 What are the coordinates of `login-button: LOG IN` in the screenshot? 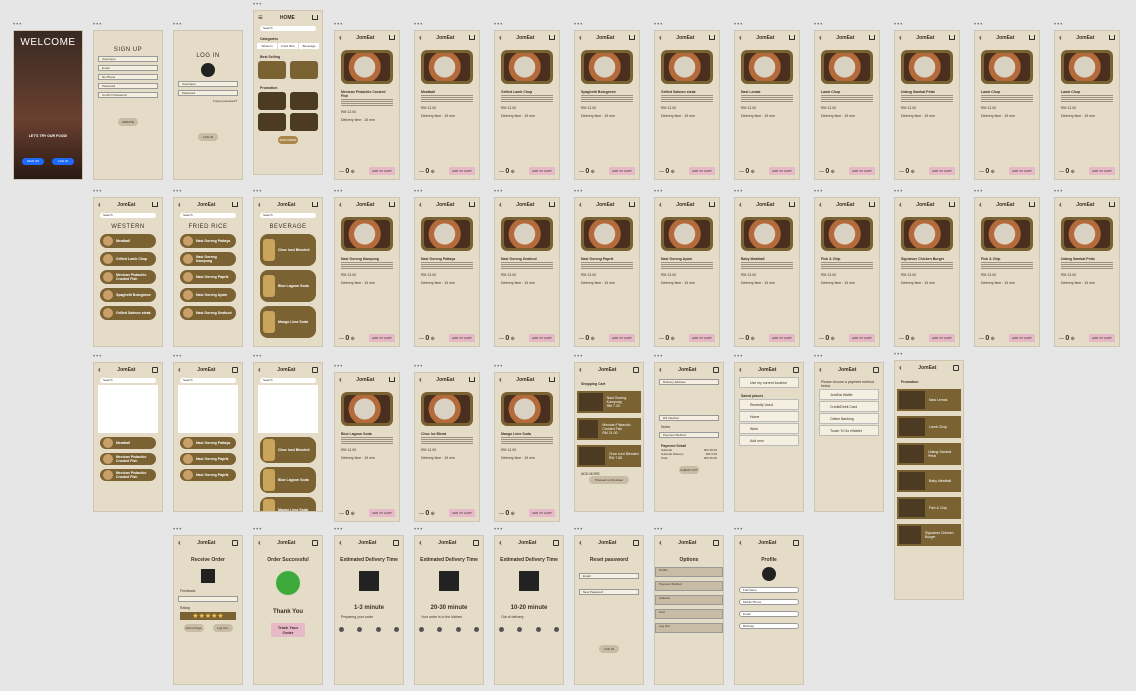 It's located at (63, 161).